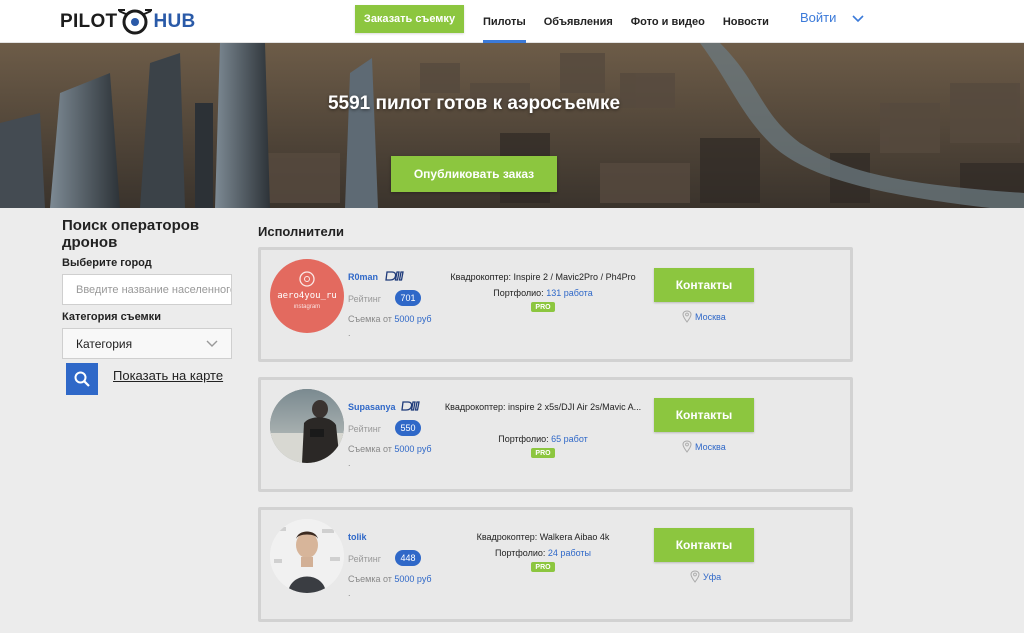 The height and width of the screenshot is (633, 1024). What do you see at coordinates (408, 428) in the screenshot?
I see `rating-badge: 550` at bounding box center [408, 428].